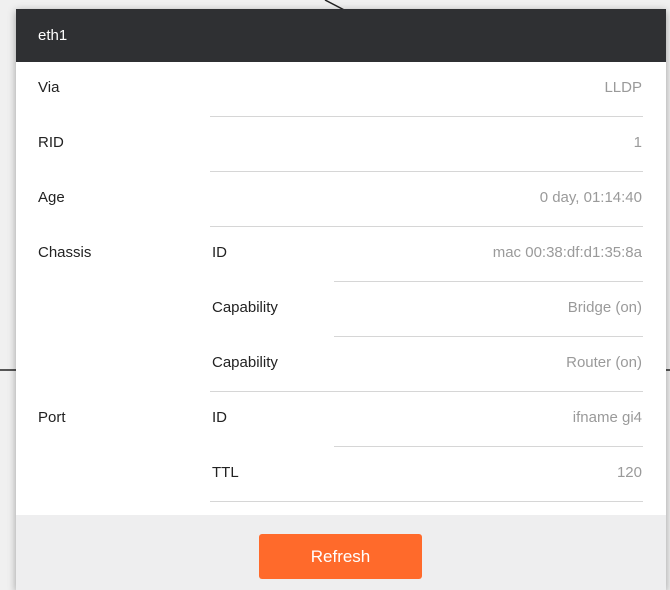  I want to click on table-row-via: Via LLDP, so click(341, 89).